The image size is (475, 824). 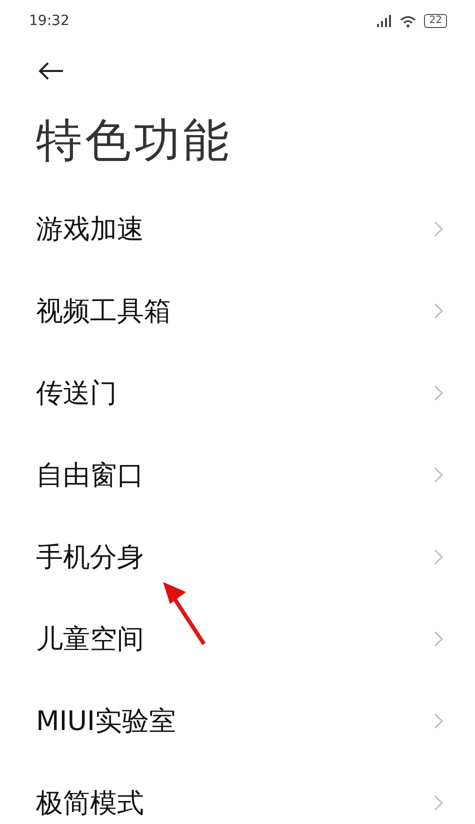 What do you see at coordinates (237, 393) in the screenshot?
I see `settings-item: 传送门` at bounding box center [237, 393].